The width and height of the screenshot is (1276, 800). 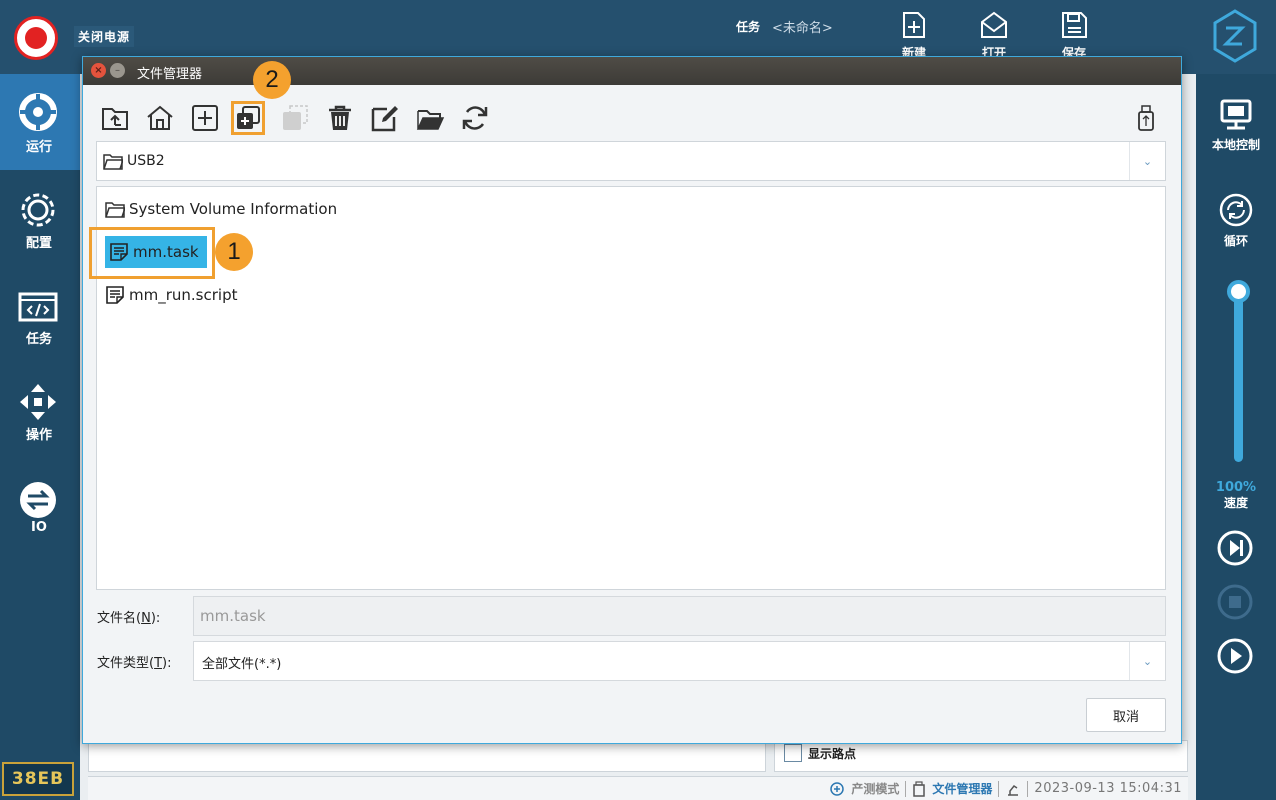 I want to click on usb-icon, so click(x=919, y=788).